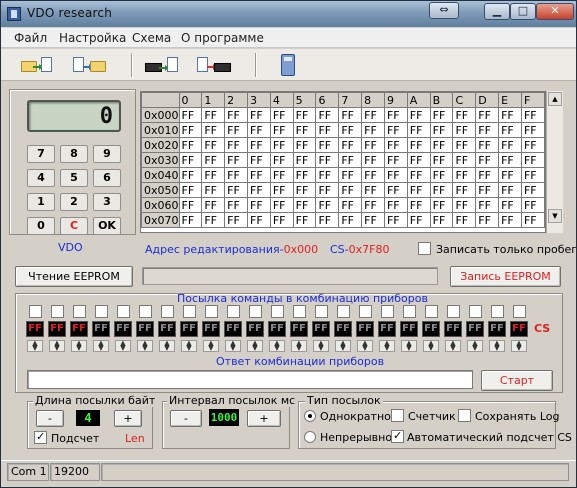  Describe the element at coordinates (74, 226) in the screenshot. I see `calc-key: C` at that location.